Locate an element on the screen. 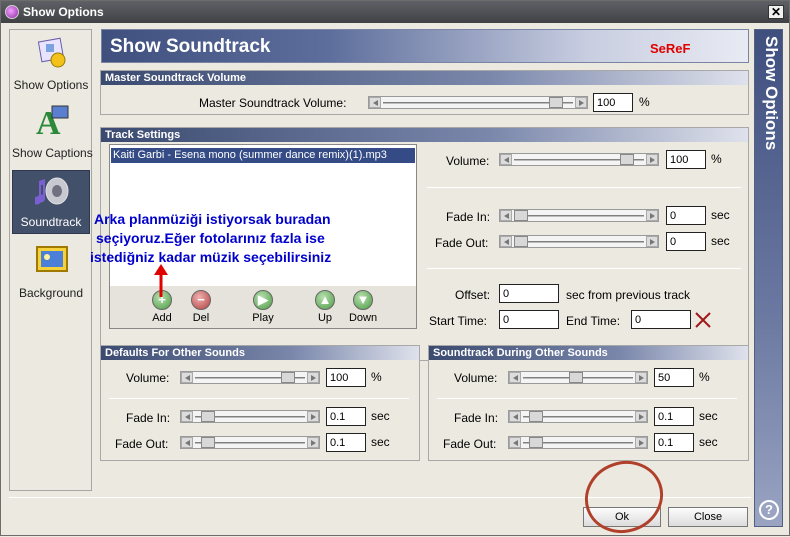  during-volume-slider is located at coordinates (578, 377).